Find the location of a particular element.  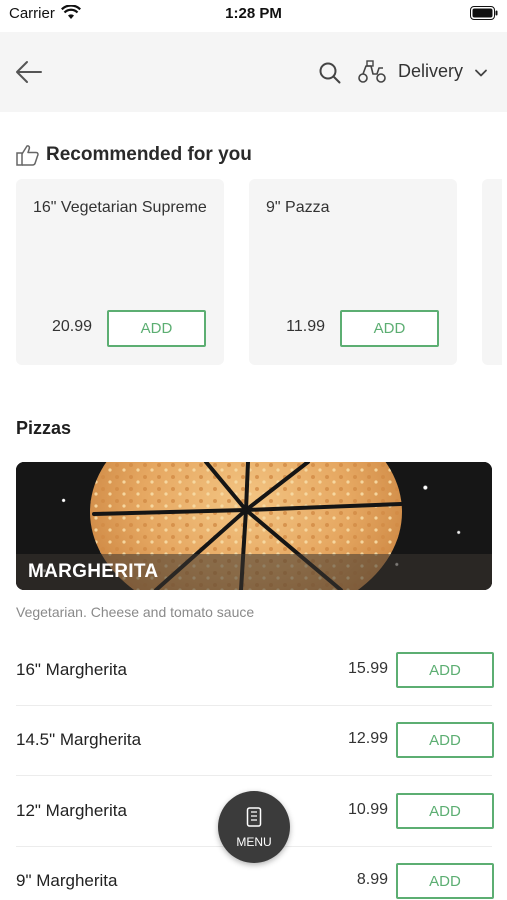

back-arrow-icon is located at coordinates (29, 72).